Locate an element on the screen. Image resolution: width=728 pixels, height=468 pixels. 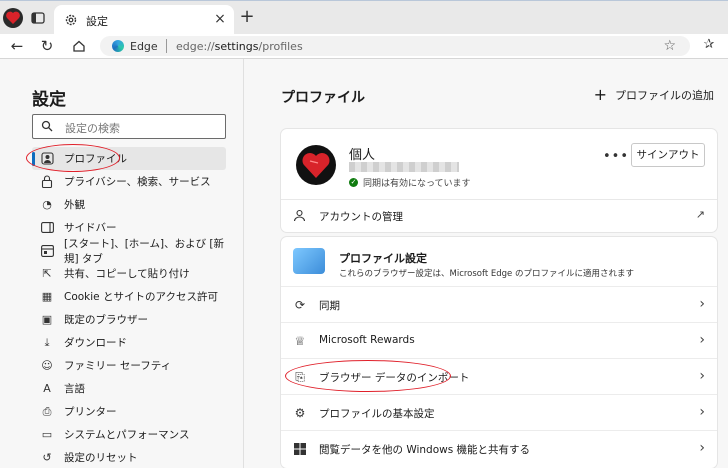
reset-icon: ↺ is located at coordinates (47, 457).